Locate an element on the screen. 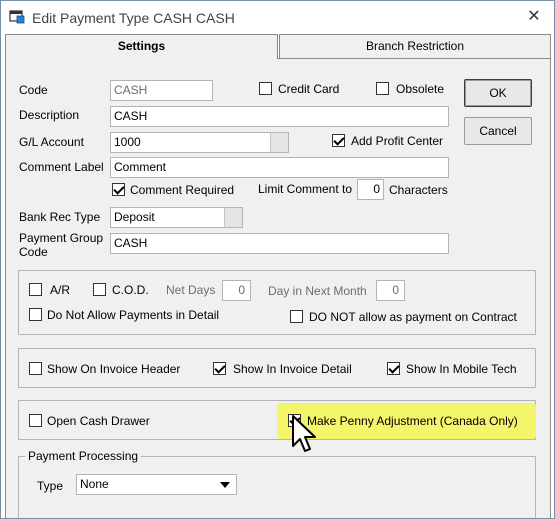 Image resolution: width=555 pixels, height=519 pixels. title-bar: Edit Payment Type CASH CASH ✕ is located at coordinates (277, 18).